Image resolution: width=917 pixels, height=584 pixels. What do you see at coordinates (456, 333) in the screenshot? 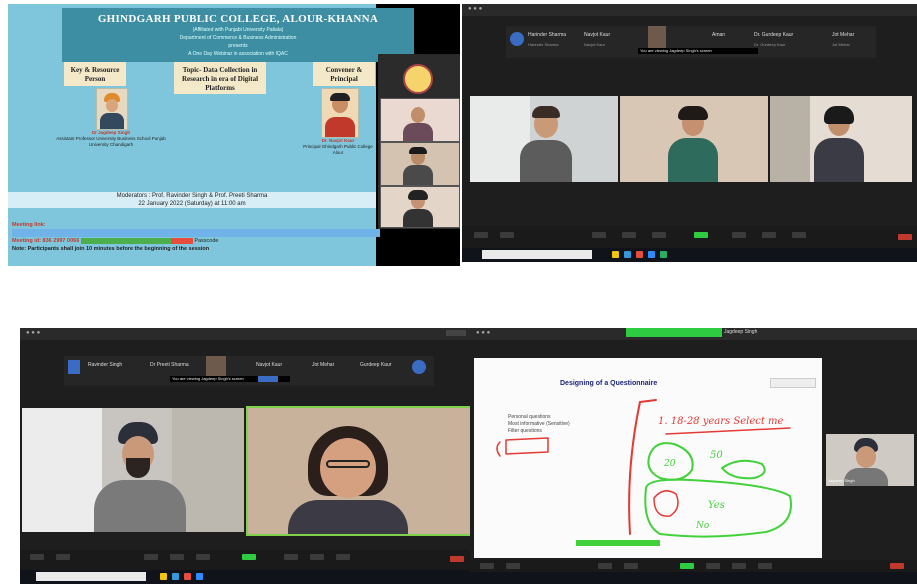
I see `view-options-button` at bounding box center [456, 333].